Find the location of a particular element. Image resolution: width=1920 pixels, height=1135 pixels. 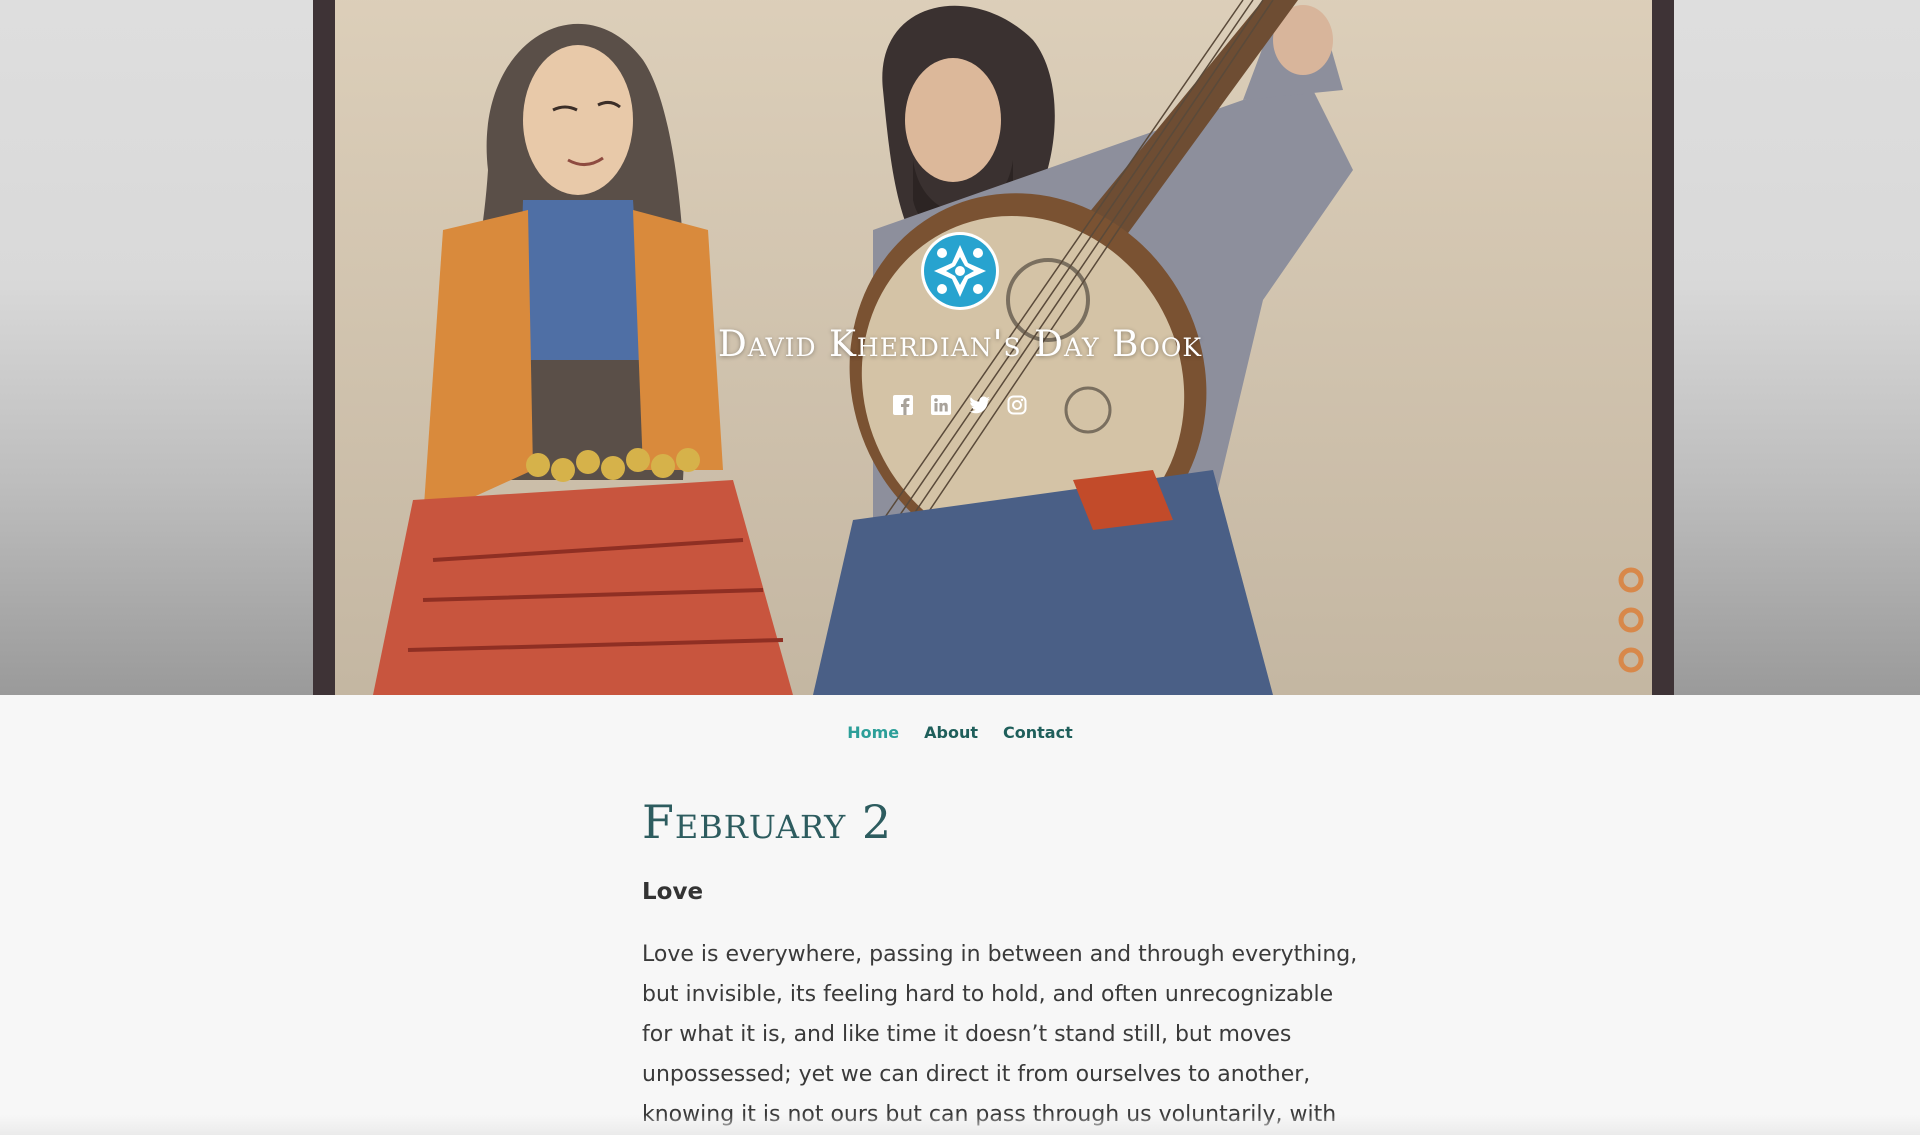

facebook-icon is located at coordinates (903, 405).